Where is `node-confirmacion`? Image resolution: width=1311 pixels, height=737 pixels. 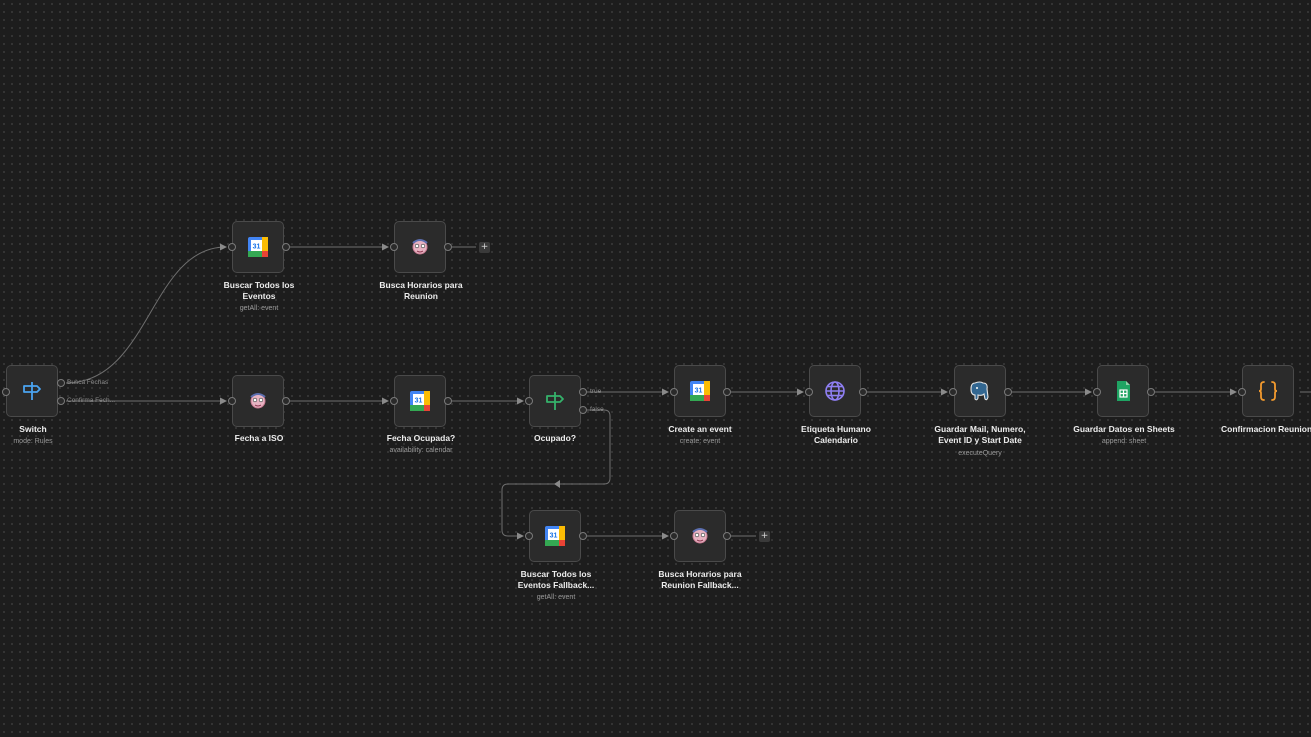
node-confirmacion is located at coordinates (1268, 391).